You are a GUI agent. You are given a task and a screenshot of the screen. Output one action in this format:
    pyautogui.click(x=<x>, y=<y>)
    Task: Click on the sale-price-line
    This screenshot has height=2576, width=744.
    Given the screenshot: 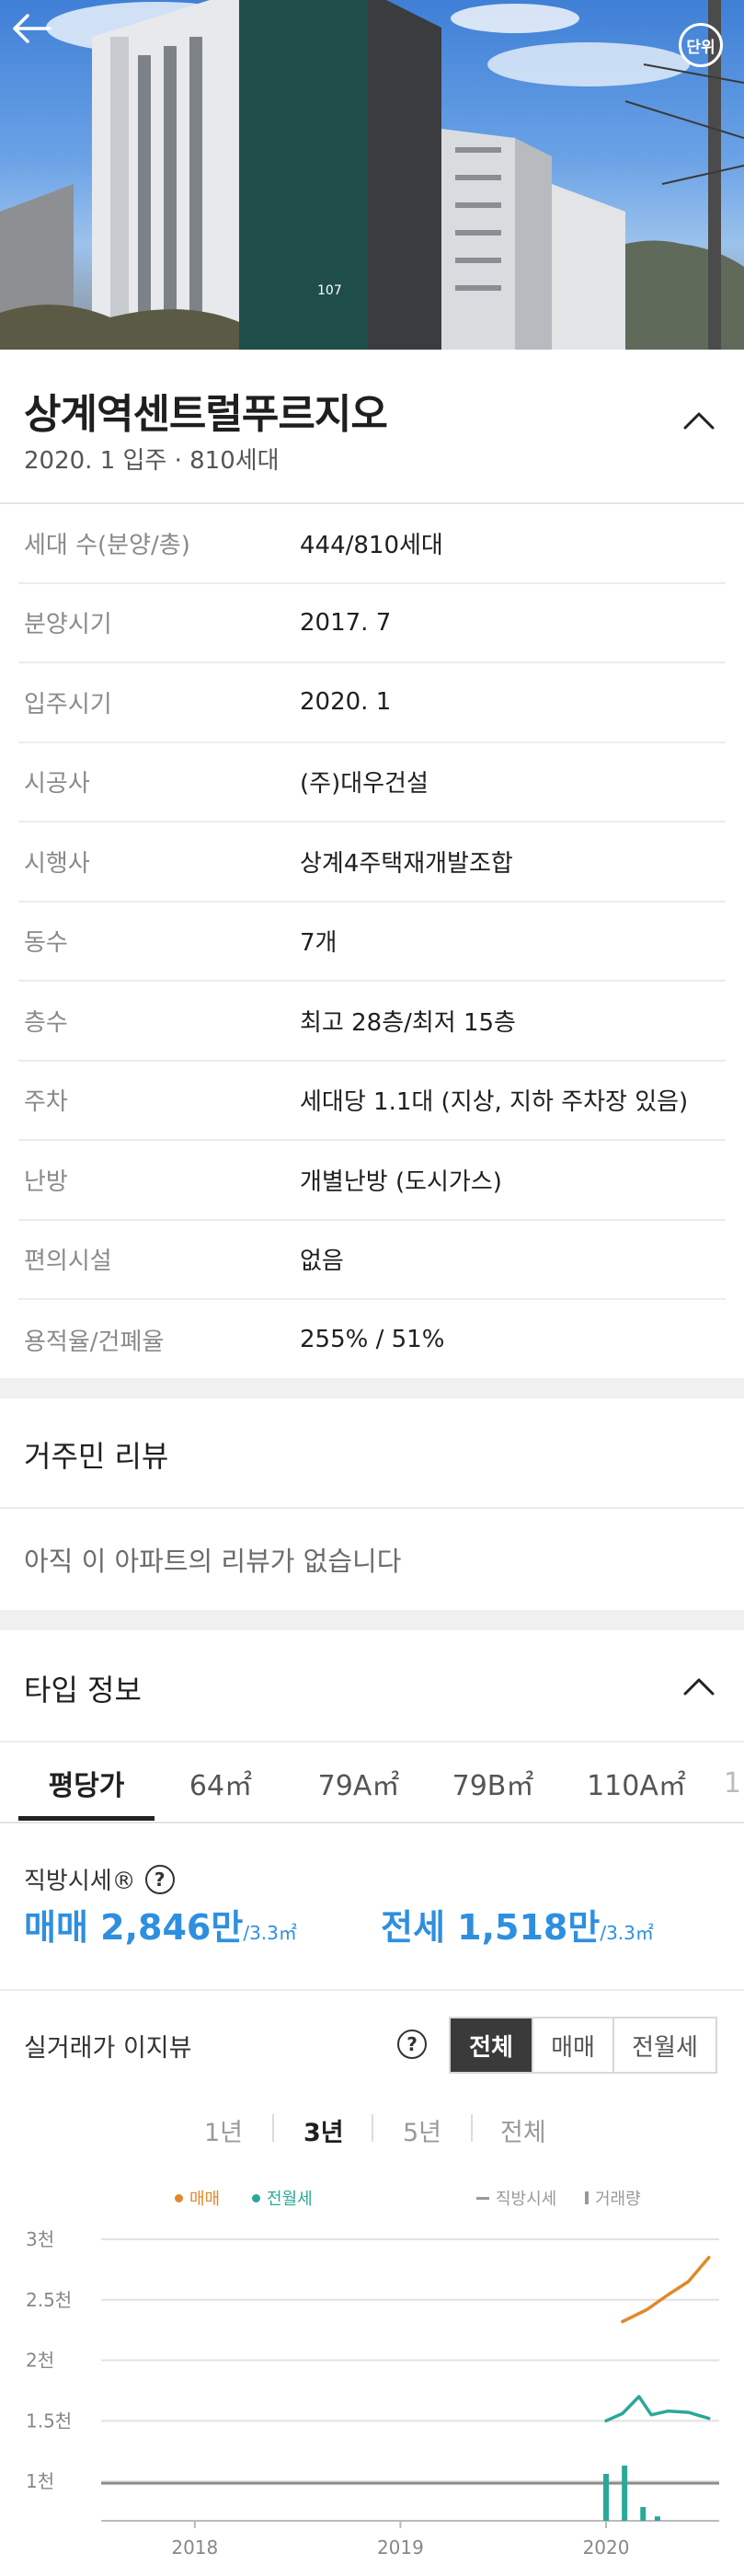 What is the action you would take?
    pyautogui.click(x=666, y=2289)
    